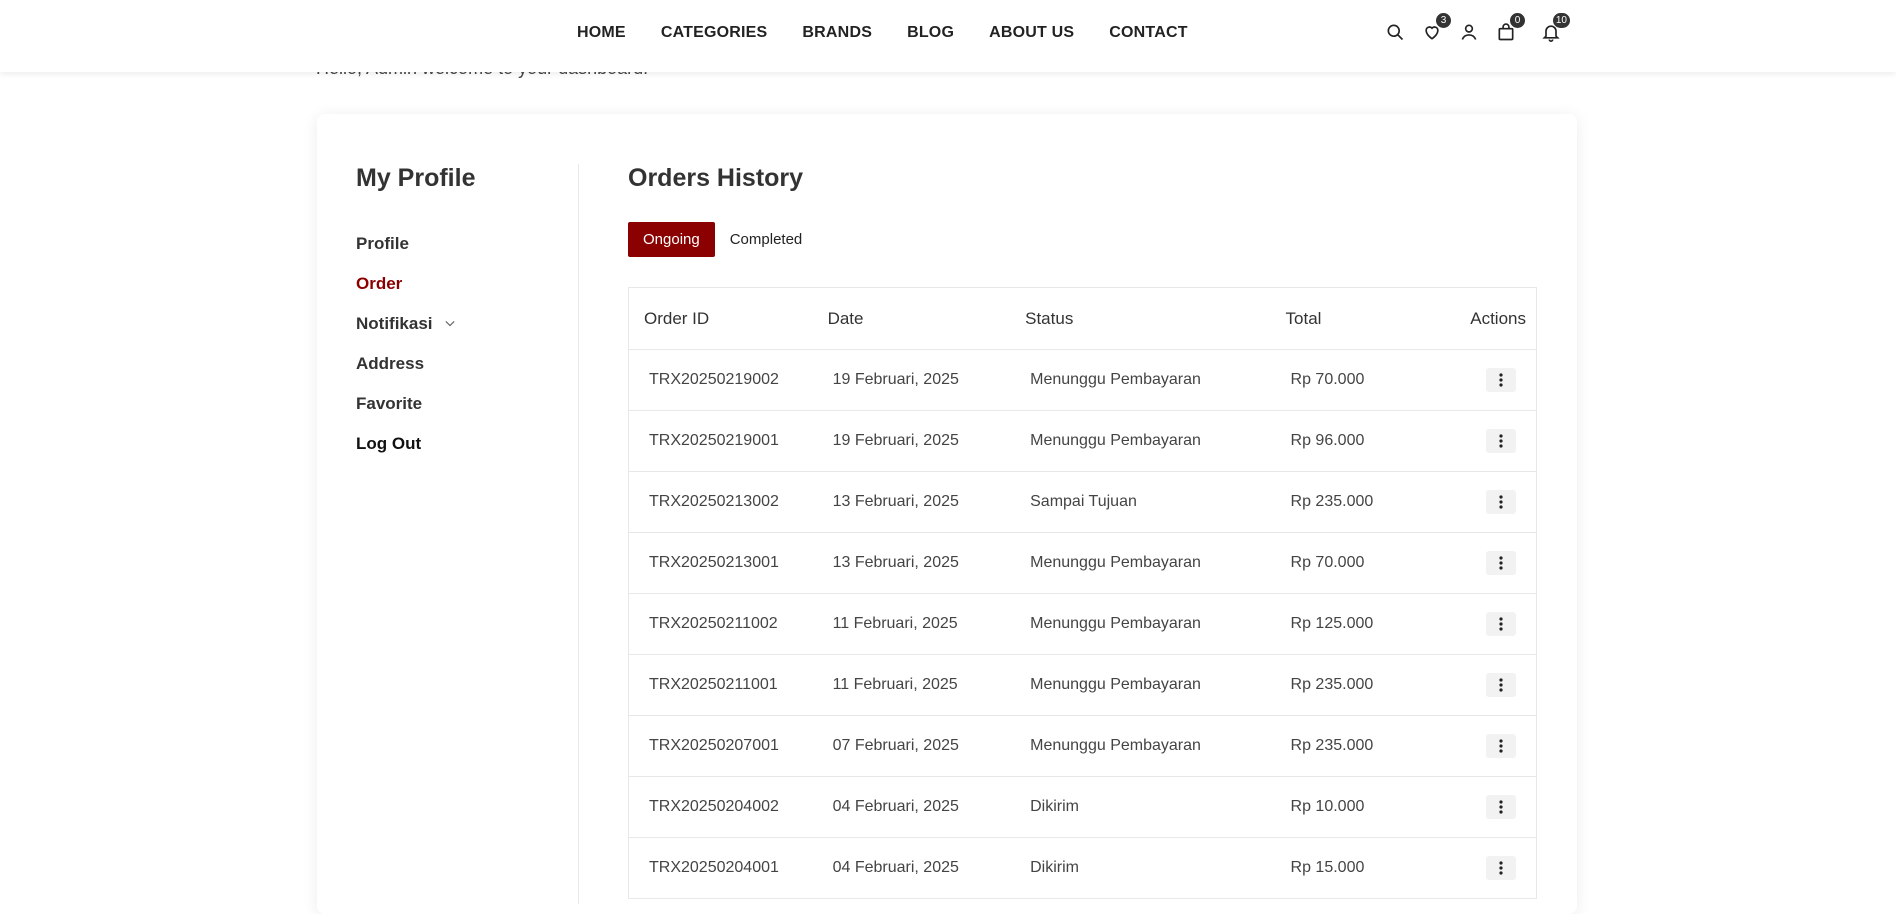 Image resolution: width=1896 pixels, height=914 pixels. I want to click on order-id-cell: TRX20250204001, so click(714, 867).